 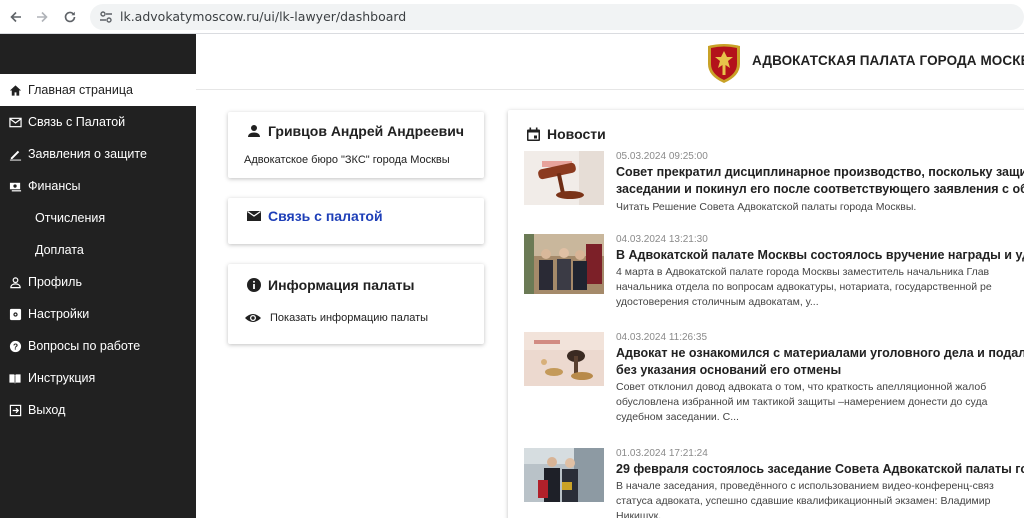 I want to click on news-header: Новости, so click(x=566, y=134).